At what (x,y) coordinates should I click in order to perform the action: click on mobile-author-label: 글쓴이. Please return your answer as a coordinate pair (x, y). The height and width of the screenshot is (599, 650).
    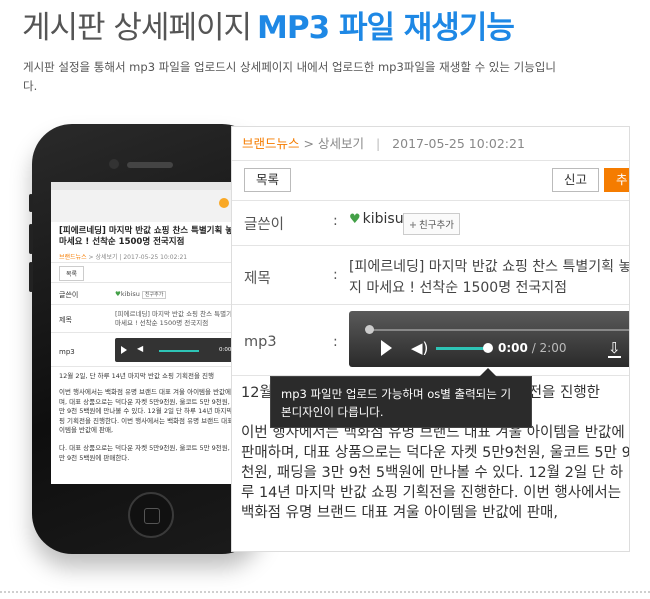
    Looking at the image, I should click on (69, 295).